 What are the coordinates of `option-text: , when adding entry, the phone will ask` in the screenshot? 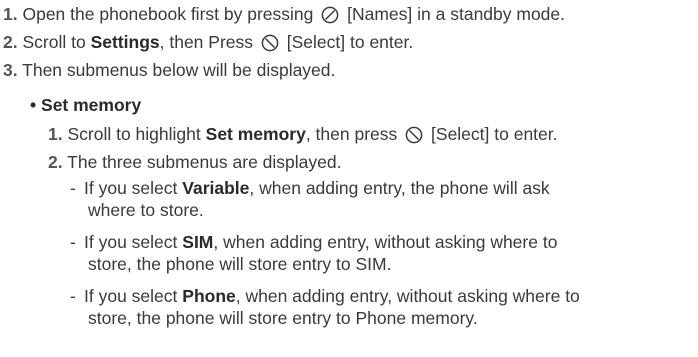 It's located at (399, 188).